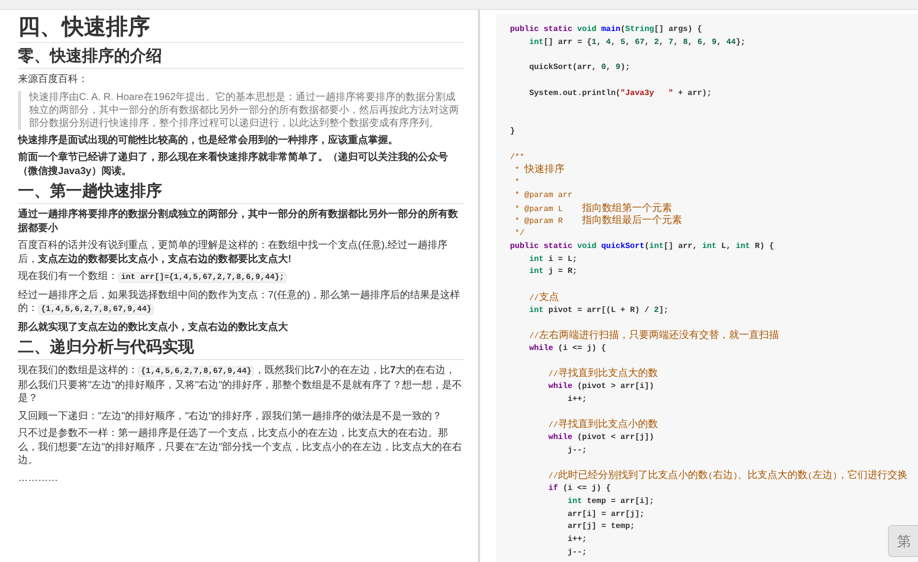 This screenshot has height=562, width=918. Describe the element at coordinates (241, 349) in the screenshot. I see `section-heading: 二、递归分析与代码实现` at that location.